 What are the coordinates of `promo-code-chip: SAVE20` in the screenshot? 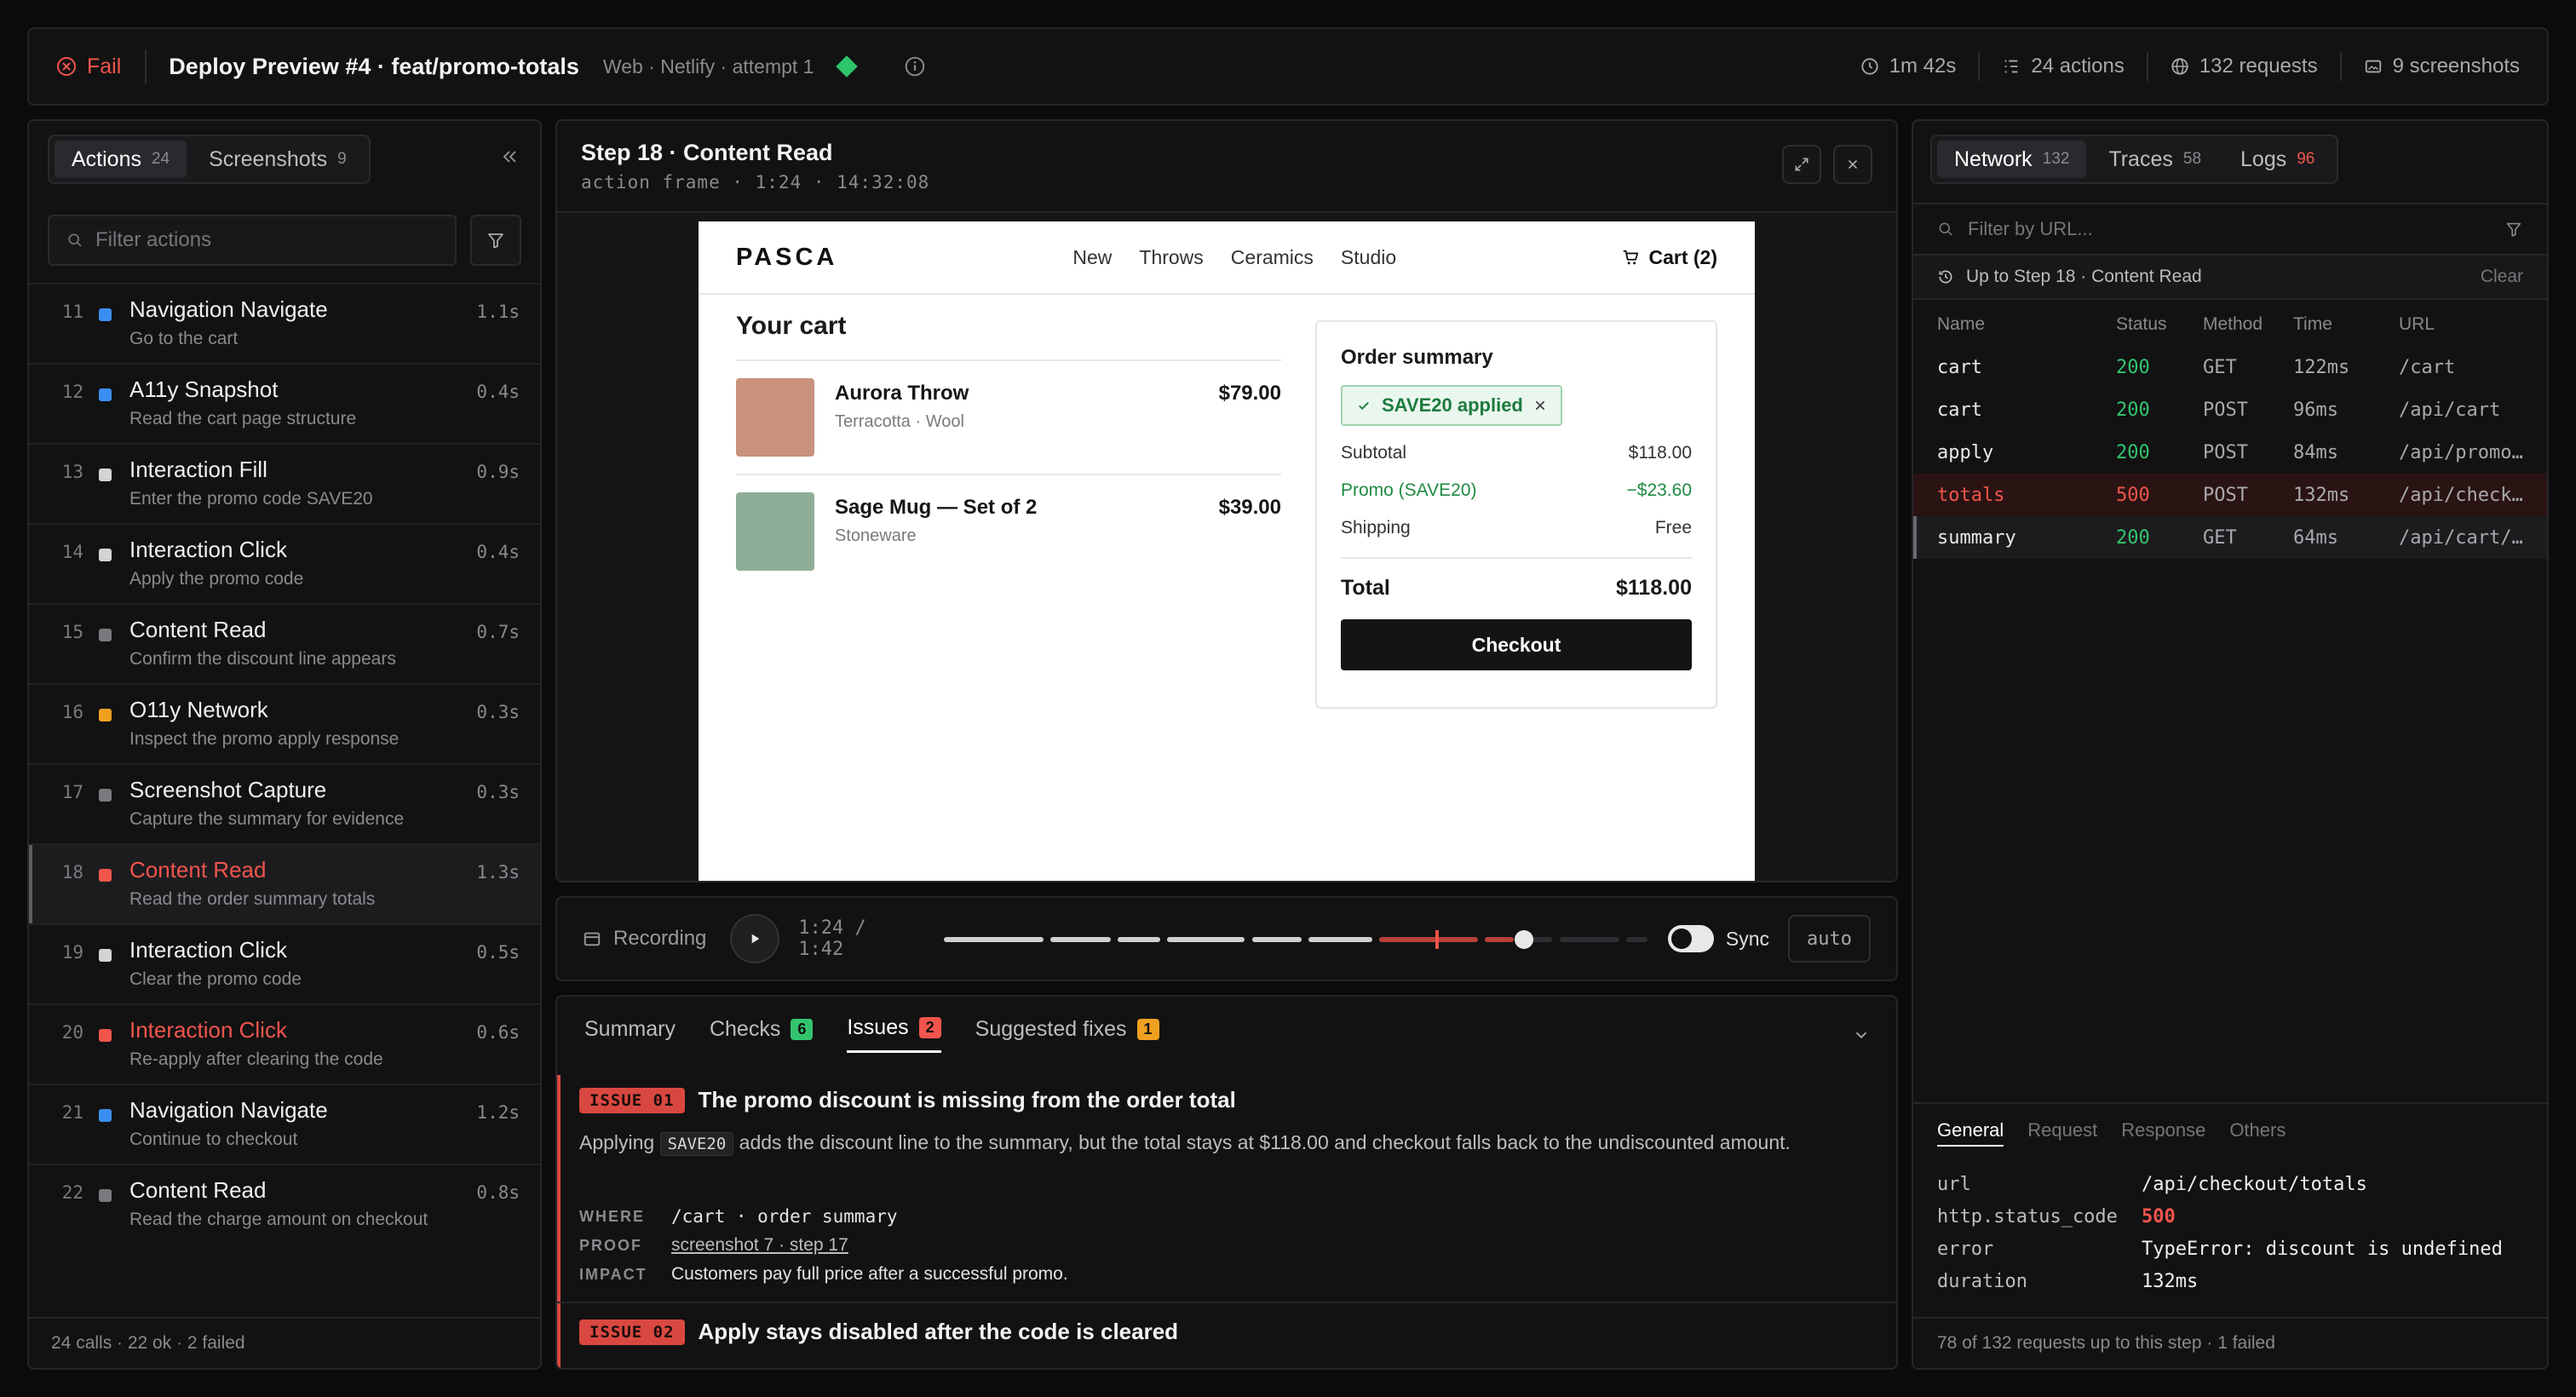 It's located at (696, 1144).